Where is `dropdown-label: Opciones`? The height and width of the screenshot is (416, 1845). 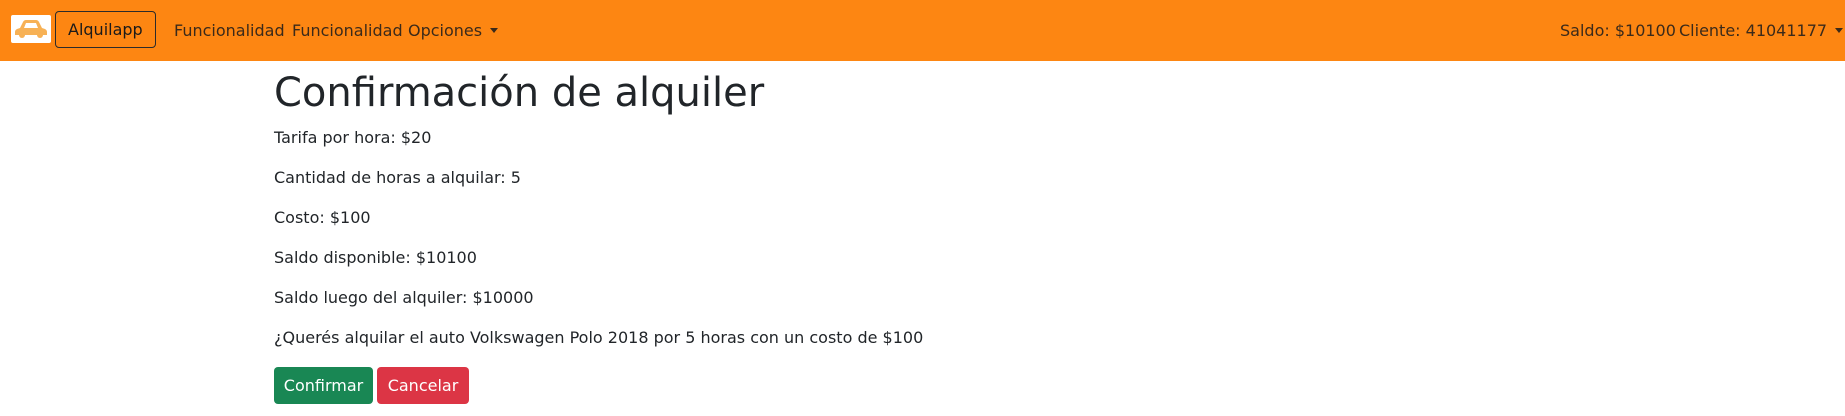
dropdown-label: Opciones is located at coordinates (445, 30).